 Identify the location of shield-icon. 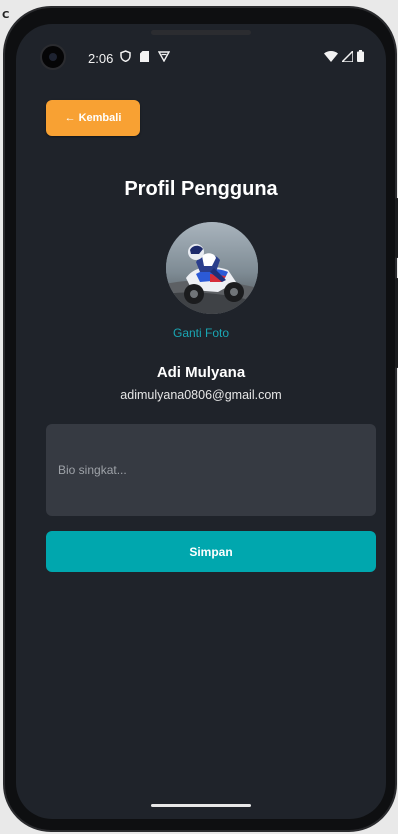
(125, 56).